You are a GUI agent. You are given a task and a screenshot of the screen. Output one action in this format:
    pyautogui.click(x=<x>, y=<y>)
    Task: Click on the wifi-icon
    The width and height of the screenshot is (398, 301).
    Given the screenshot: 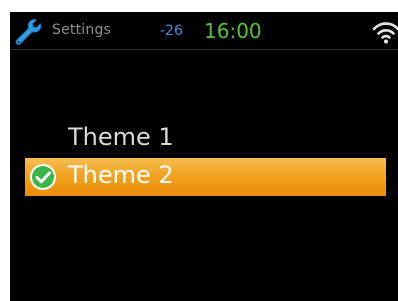 What is the action you would take?
    pyautogui.click(x=385, y=32)
    